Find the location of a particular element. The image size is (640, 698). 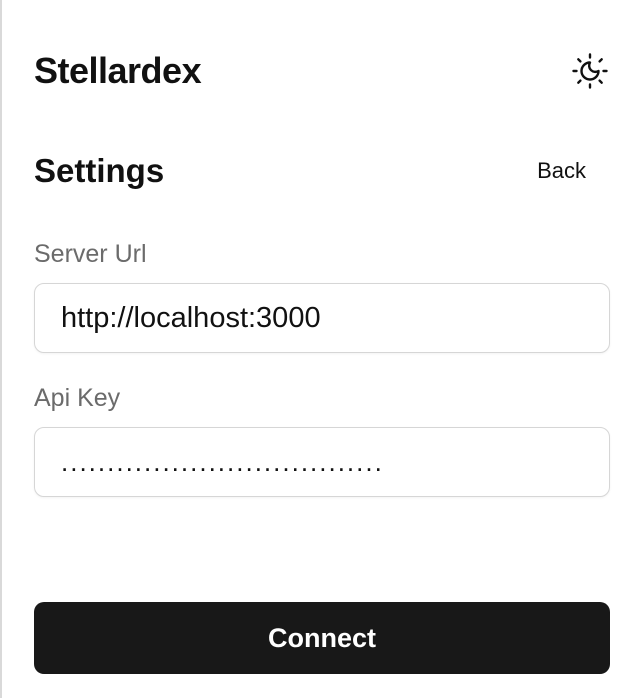

api-key-field-container is located at coordinates (322, 462).